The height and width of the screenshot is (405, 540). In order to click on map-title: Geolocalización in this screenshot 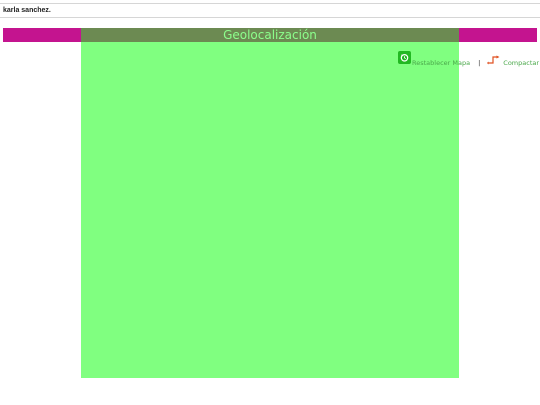, I will do `click(270, 35)`.